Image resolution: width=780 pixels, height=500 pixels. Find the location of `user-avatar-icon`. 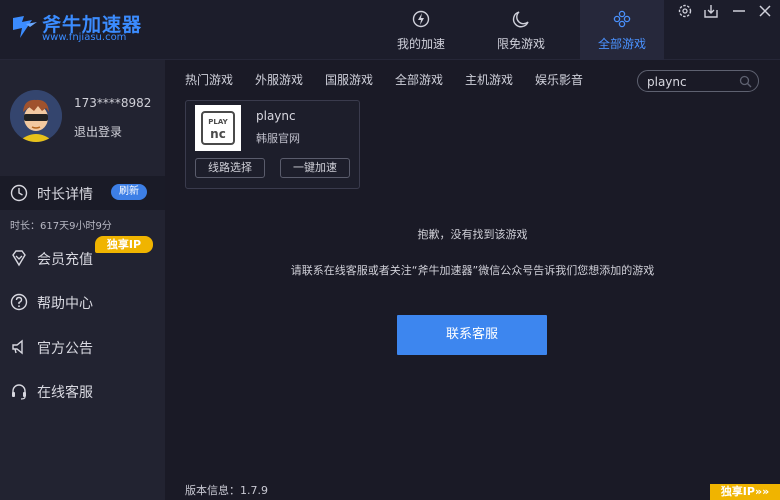

user-avatar-icon is located at coordinates (36, 116).